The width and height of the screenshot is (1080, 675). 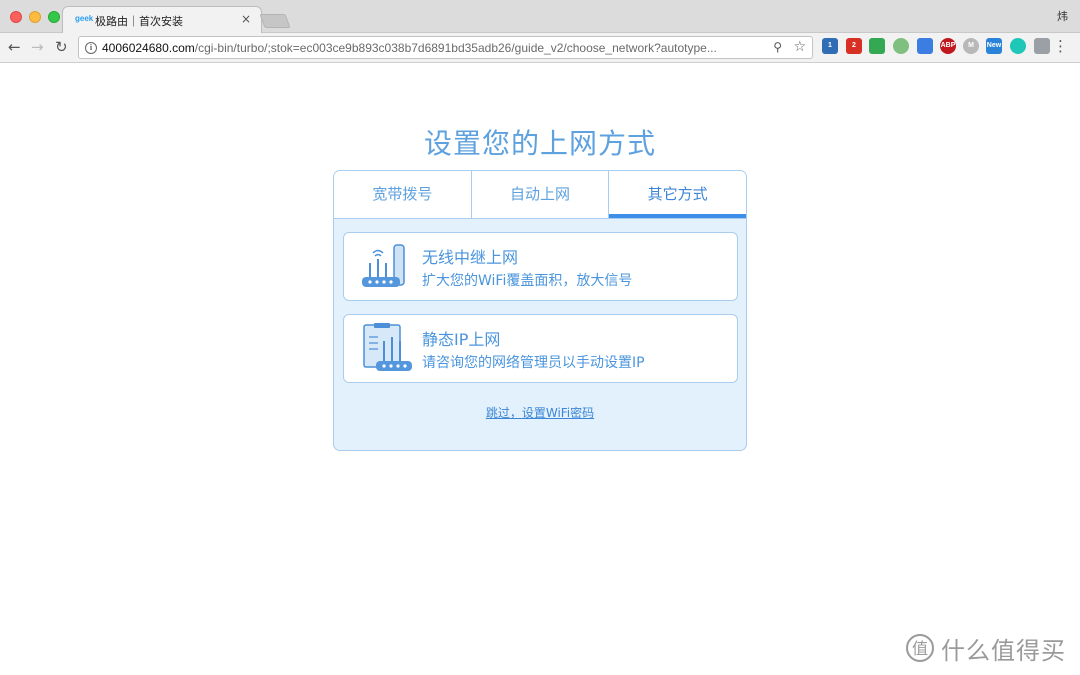 What do you see at coordinates (1018, 46) in the screenshot?
I see `teal-ext-icon` at bounding box center [1018, 46].